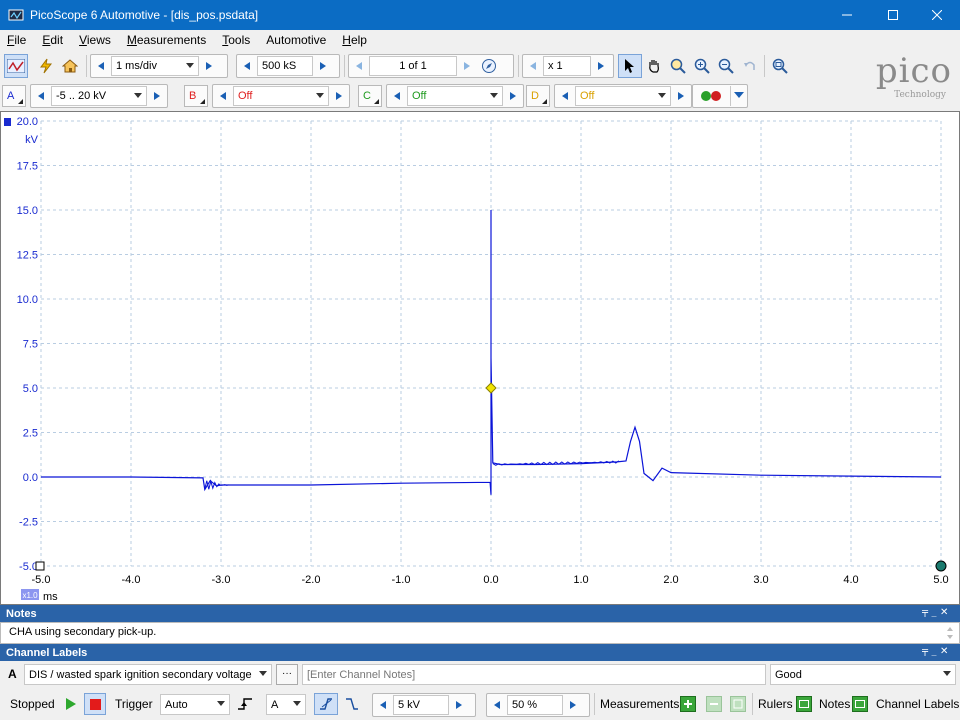 This screenshot has width=960, height=720. Describe the element at coordinates (893, 15) in the screenshot. I see `maximize-button` at that location.